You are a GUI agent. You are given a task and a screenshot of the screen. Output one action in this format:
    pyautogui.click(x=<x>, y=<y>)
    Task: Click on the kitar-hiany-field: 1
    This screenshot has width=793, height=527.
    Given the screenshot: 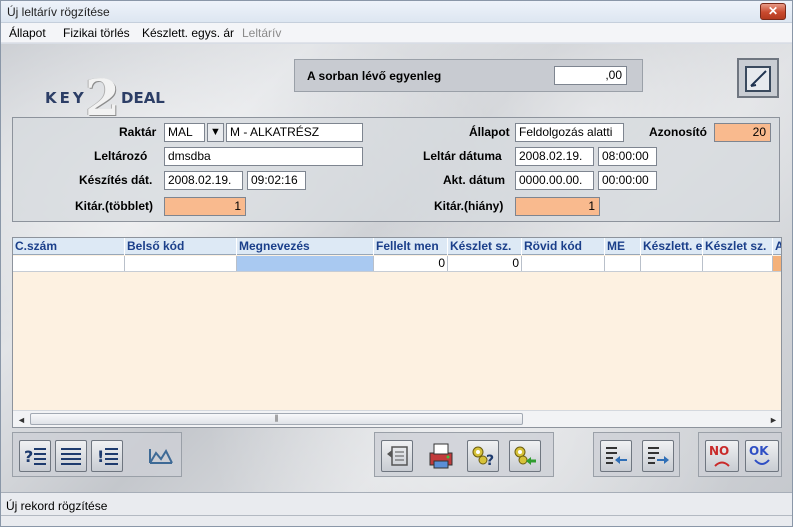 What is the action you would take?
    pyautogui.click(x=557, y=206)
    